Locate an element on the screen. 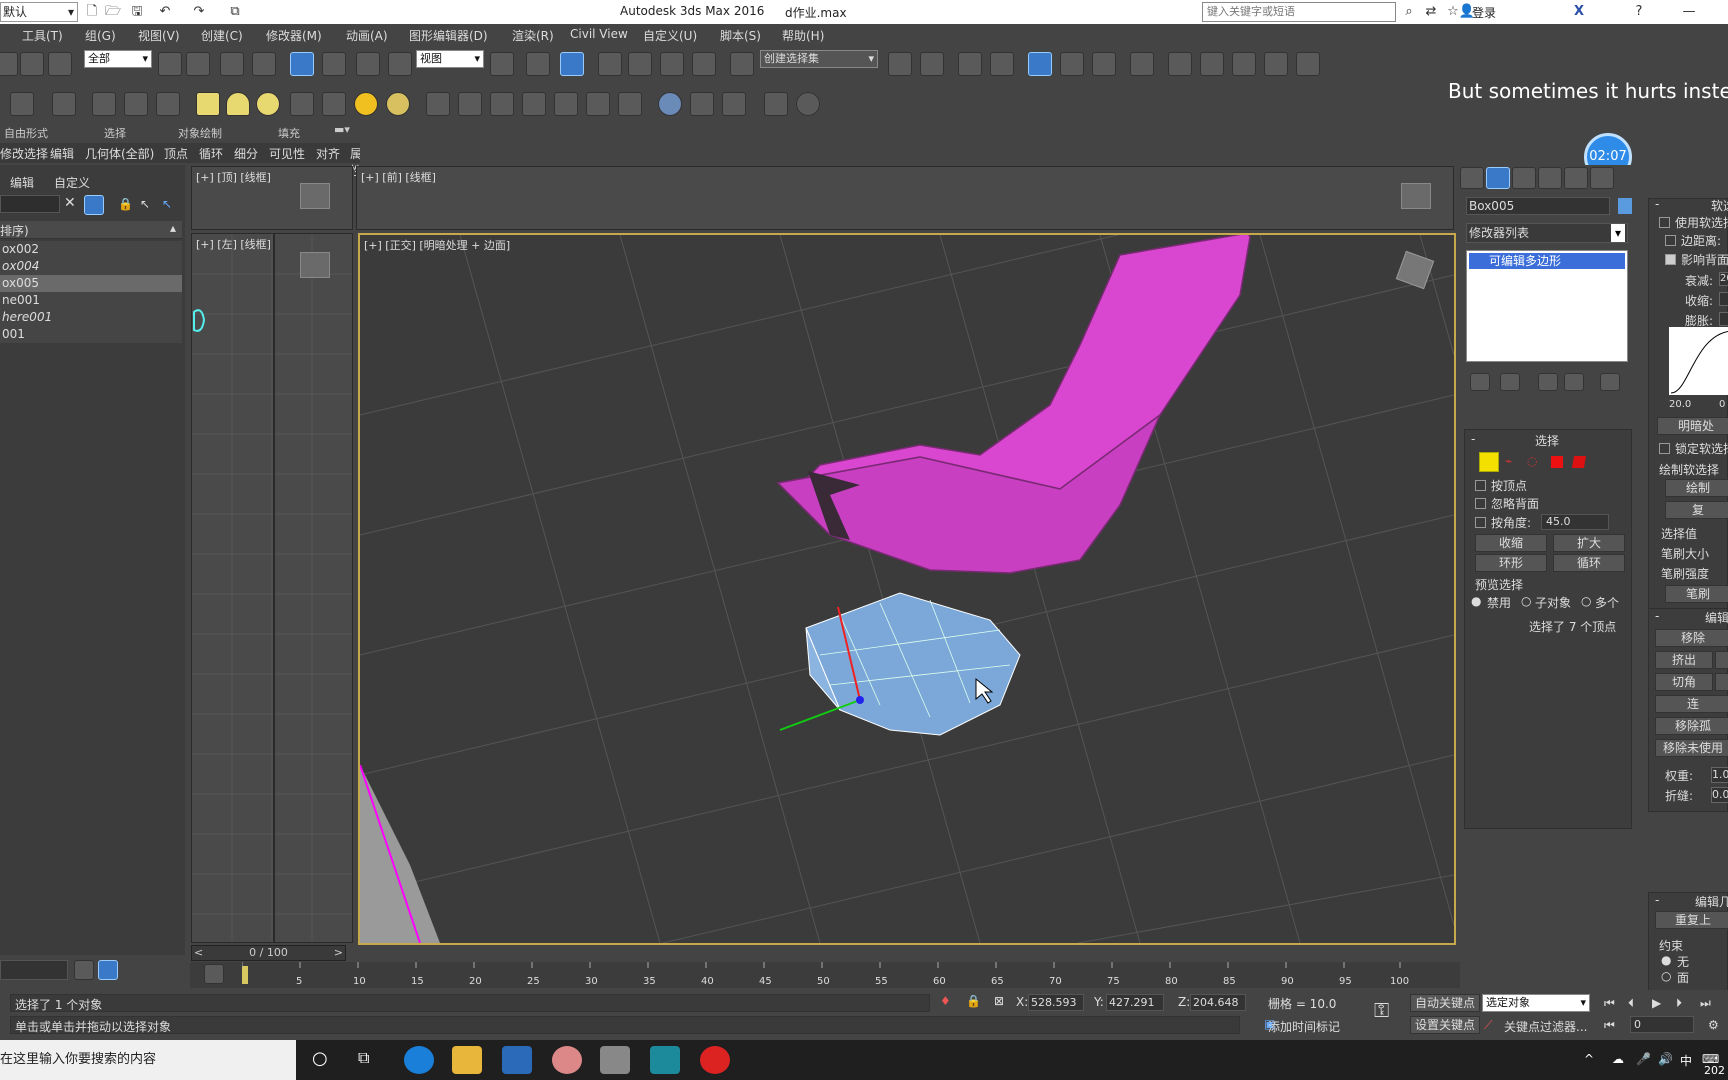 This screenshot has width=1728, height=1080. list-item: ox002 is located at coordinates (91, 249).